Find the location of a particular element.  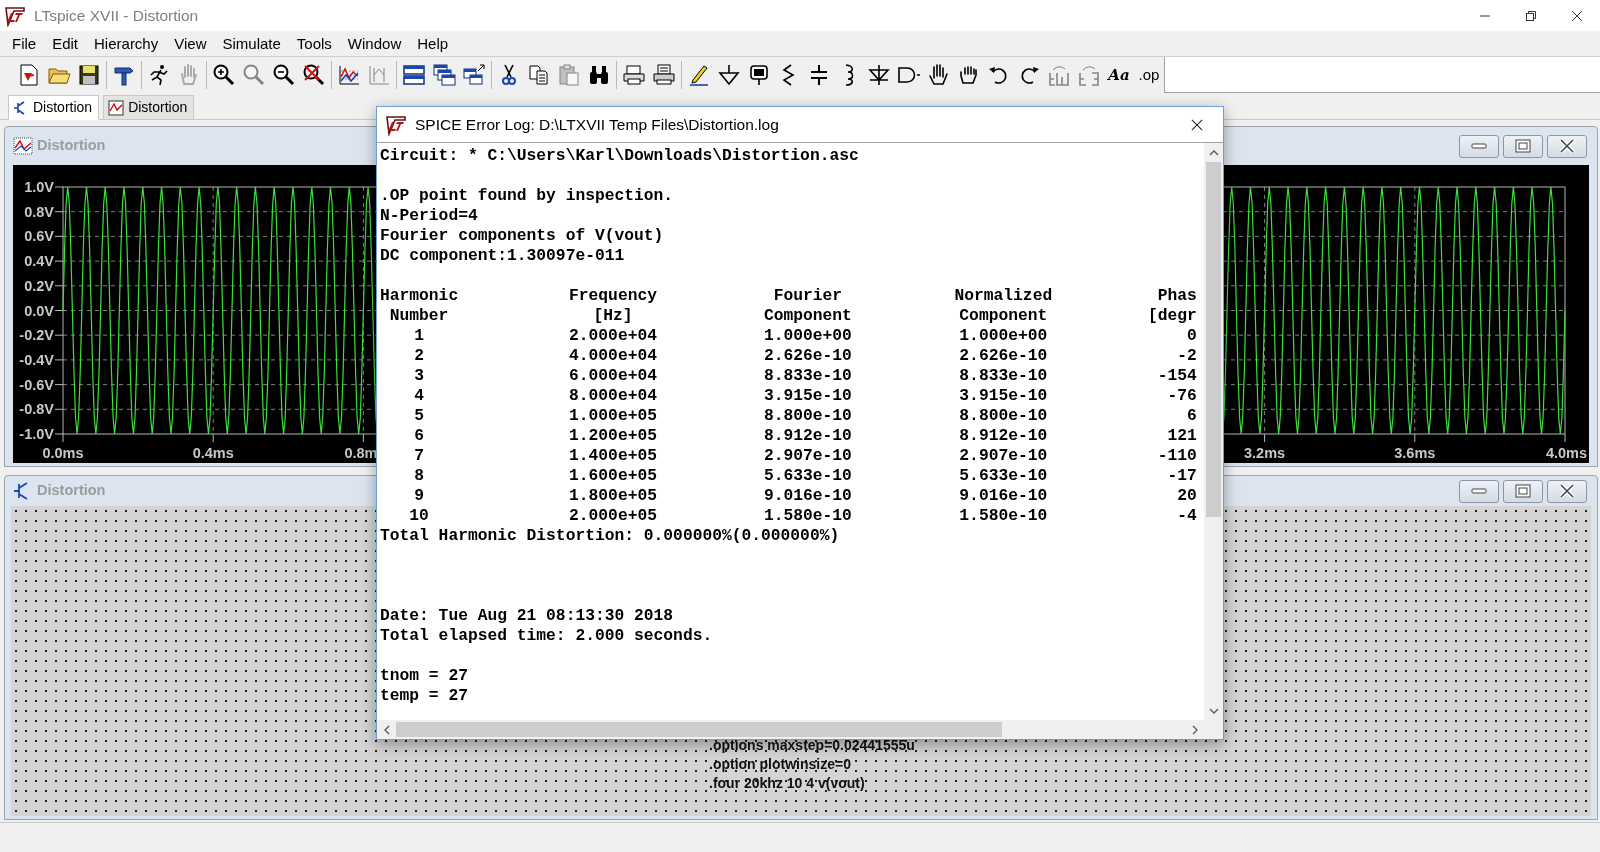

table-cell-text: -154 is located at coordinates (1176, 376).